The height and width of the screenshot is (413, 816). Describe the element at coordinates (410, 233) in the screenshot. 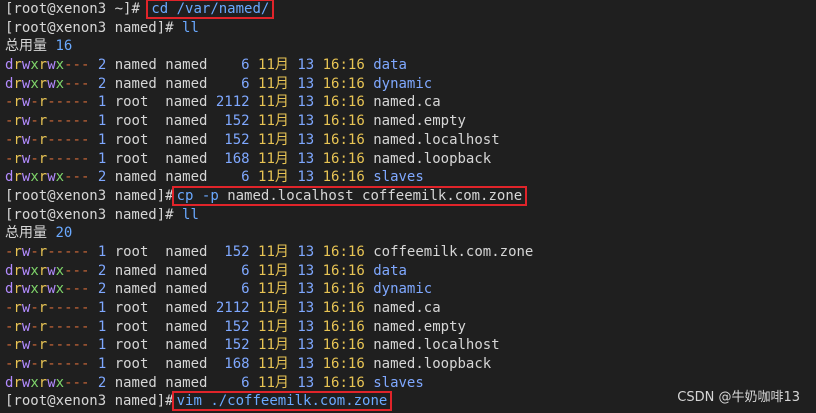

I see `total-line-2: 总用量 20` at that location.